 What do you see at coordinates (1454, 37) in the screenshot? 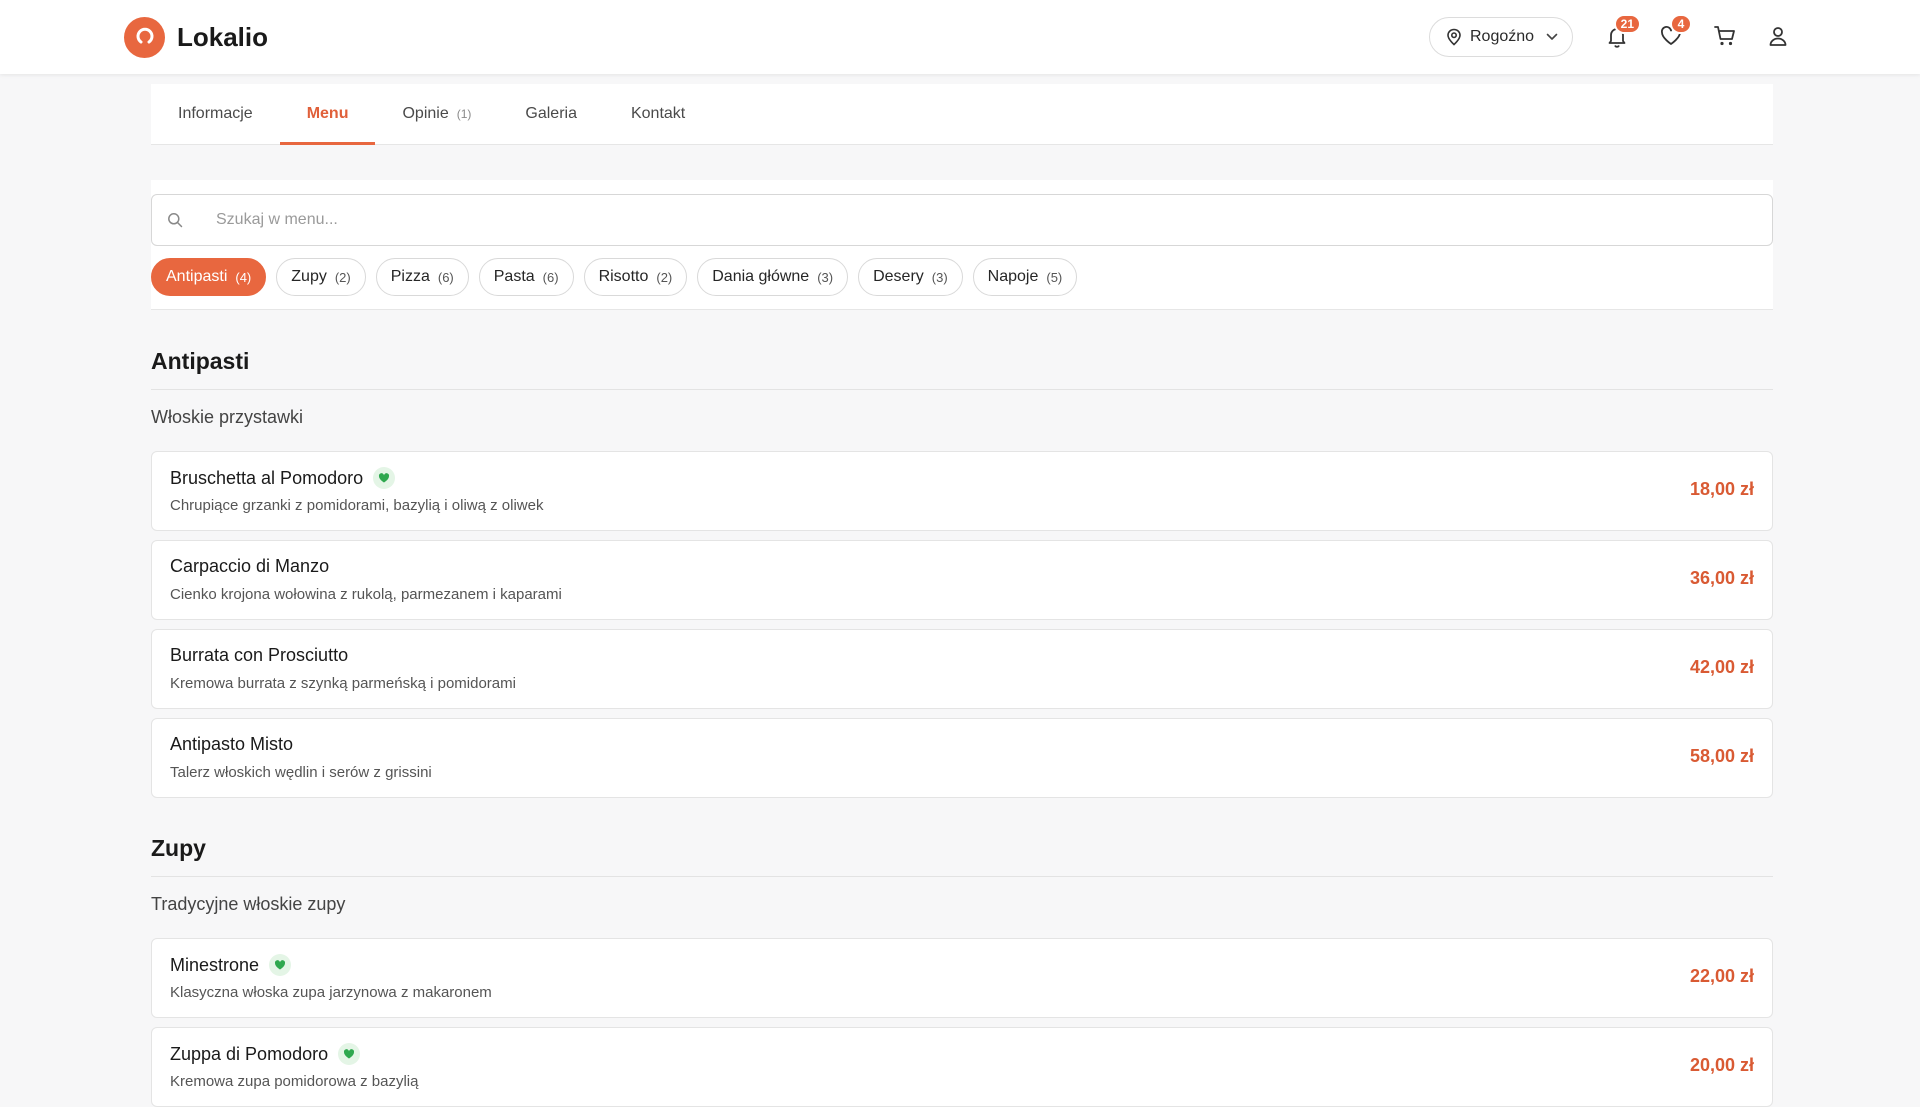
I see `map-pin-icon` at bounding box center [1454, 37].